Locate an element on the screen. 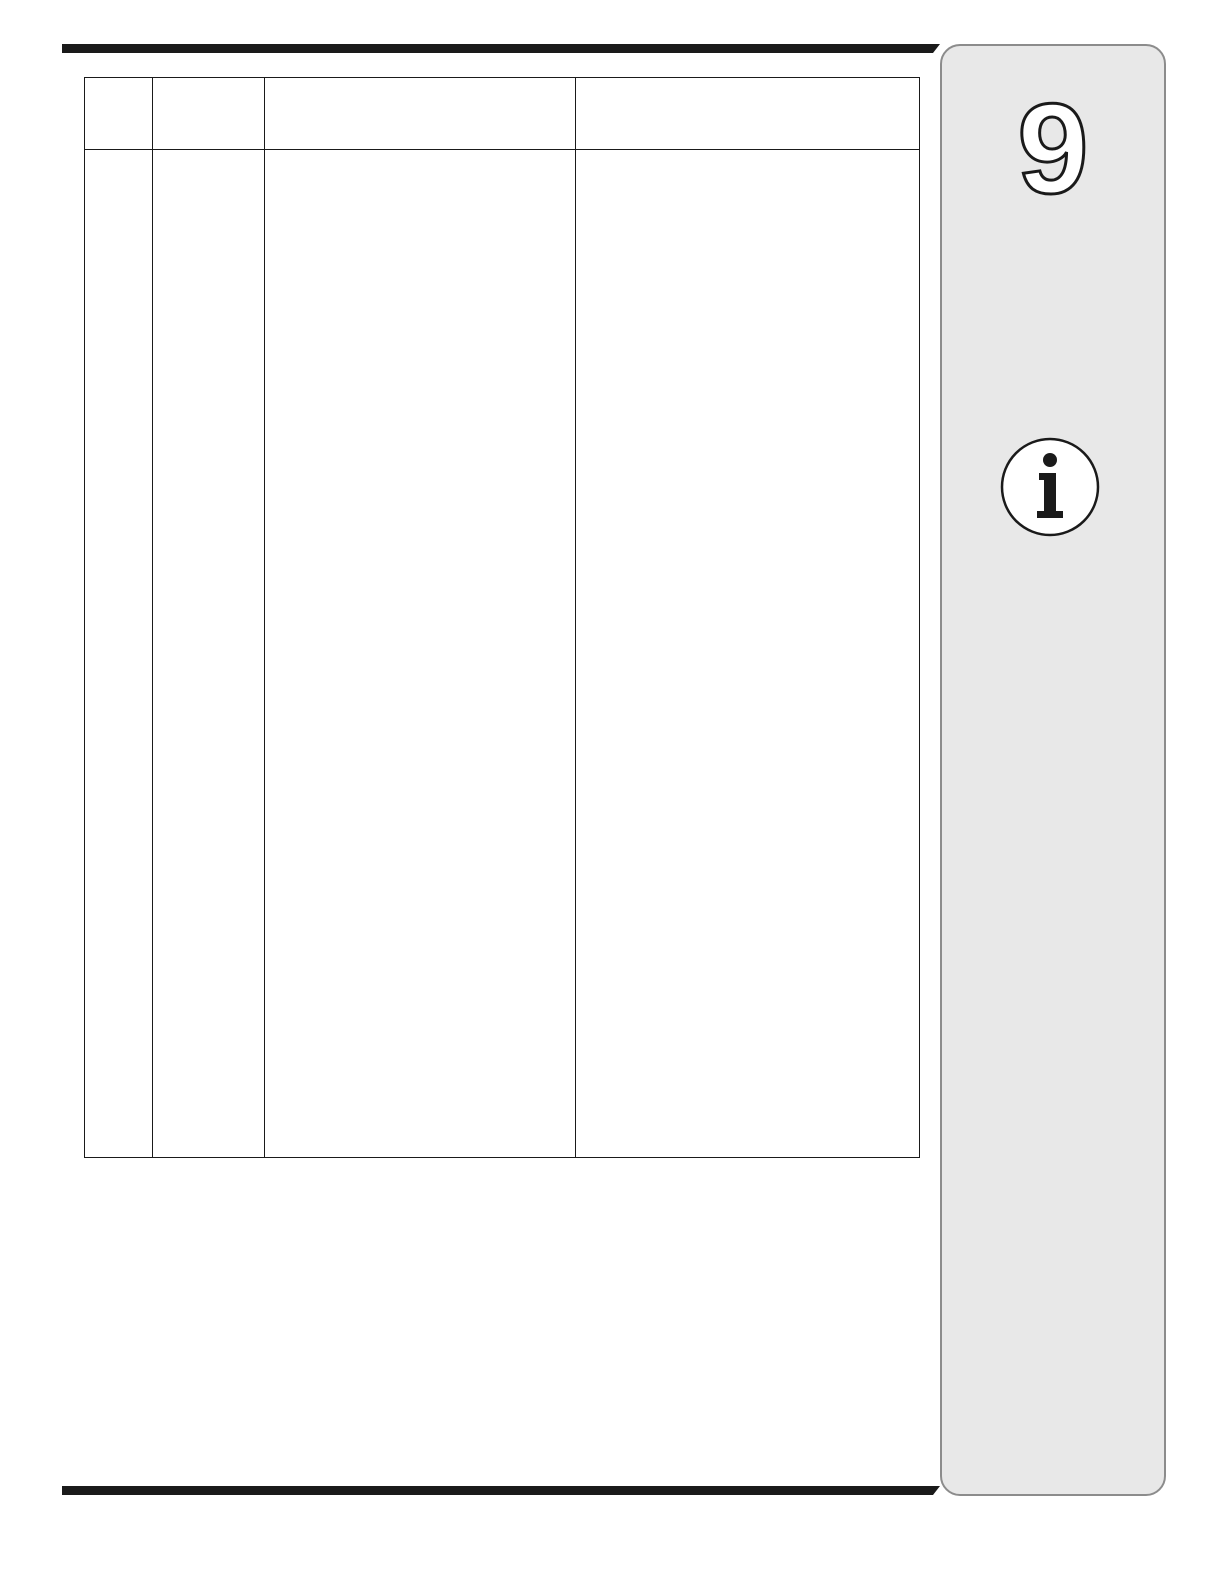 The image size is (1225, 1585). top-rule is located at coordinates (501, 48).